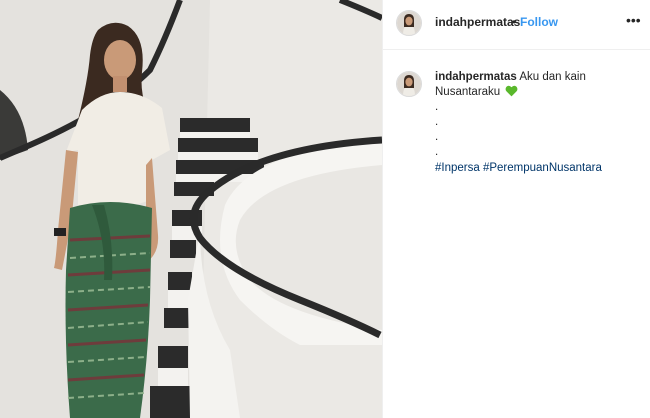  Describe the element at coordinates (468, 92) in the screenshot. I see `caption-line-2: Nusantaraku` at that location.